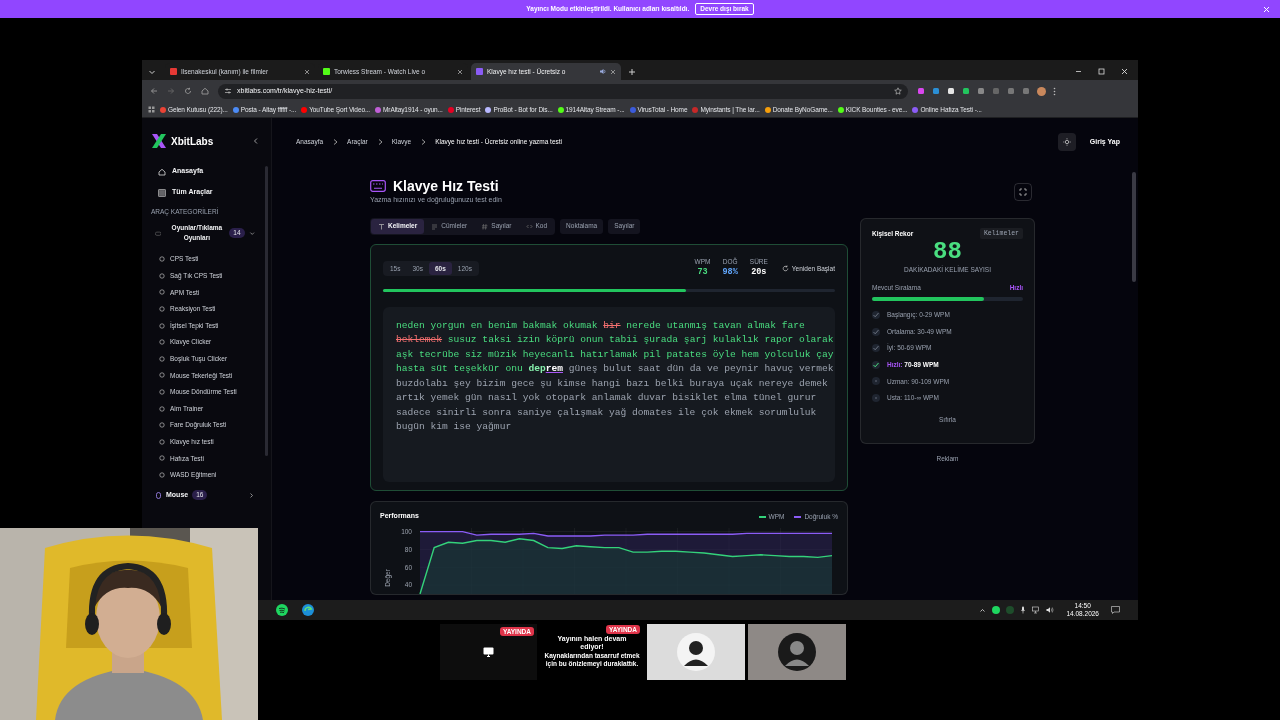  I want to click on stat-value: 73, so click(702, 272).